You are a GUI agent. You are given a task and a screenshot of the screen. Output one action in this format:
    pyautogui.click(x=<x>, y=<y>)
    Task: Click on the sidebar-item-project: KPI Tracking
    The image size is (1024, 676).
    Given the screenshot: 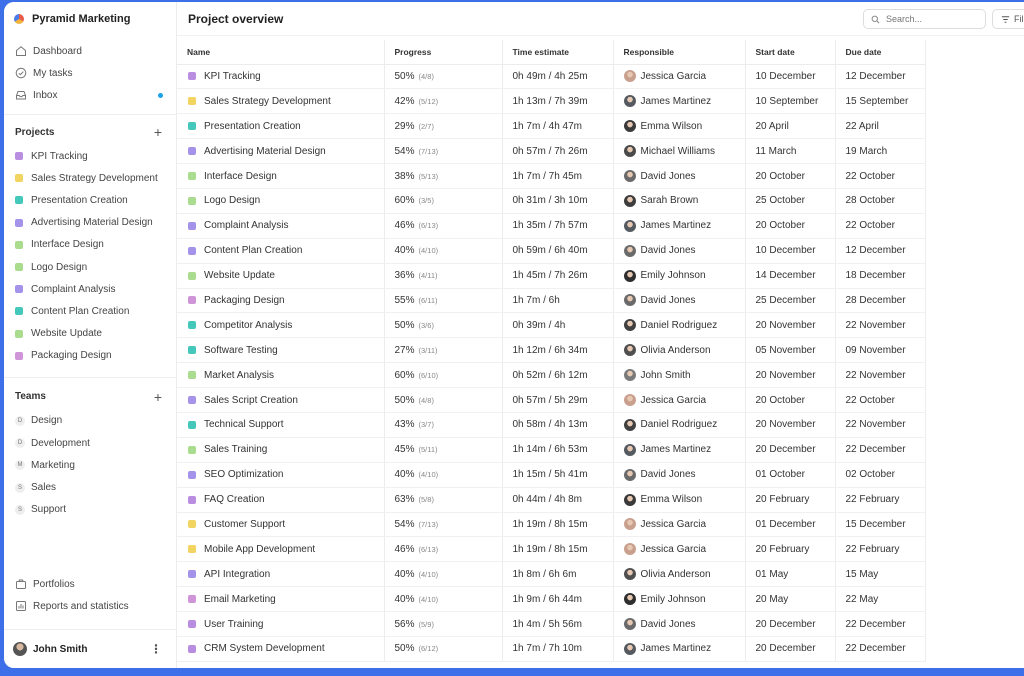 What is the action you would take?
    pyautogui.click(x=90, y=156)
    